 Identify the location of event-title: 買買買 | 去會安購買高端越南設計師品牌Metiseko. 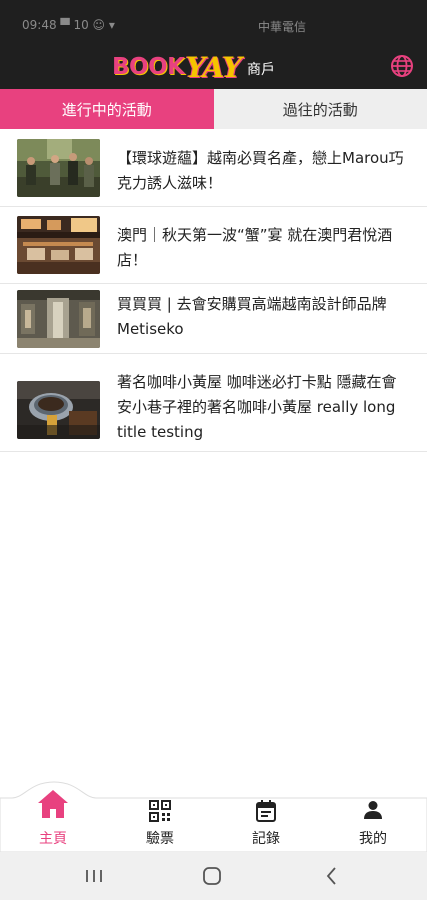
(252, 316).